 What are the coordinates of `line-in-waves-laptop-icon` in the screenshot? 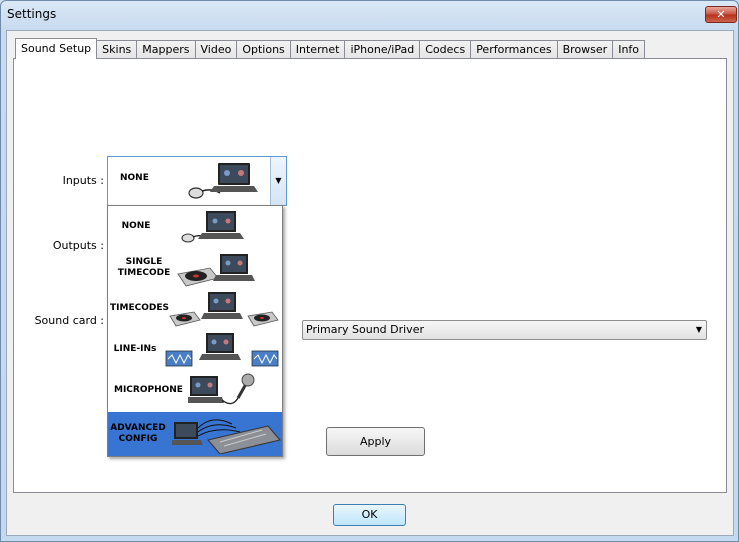 It's located at (222, 350).